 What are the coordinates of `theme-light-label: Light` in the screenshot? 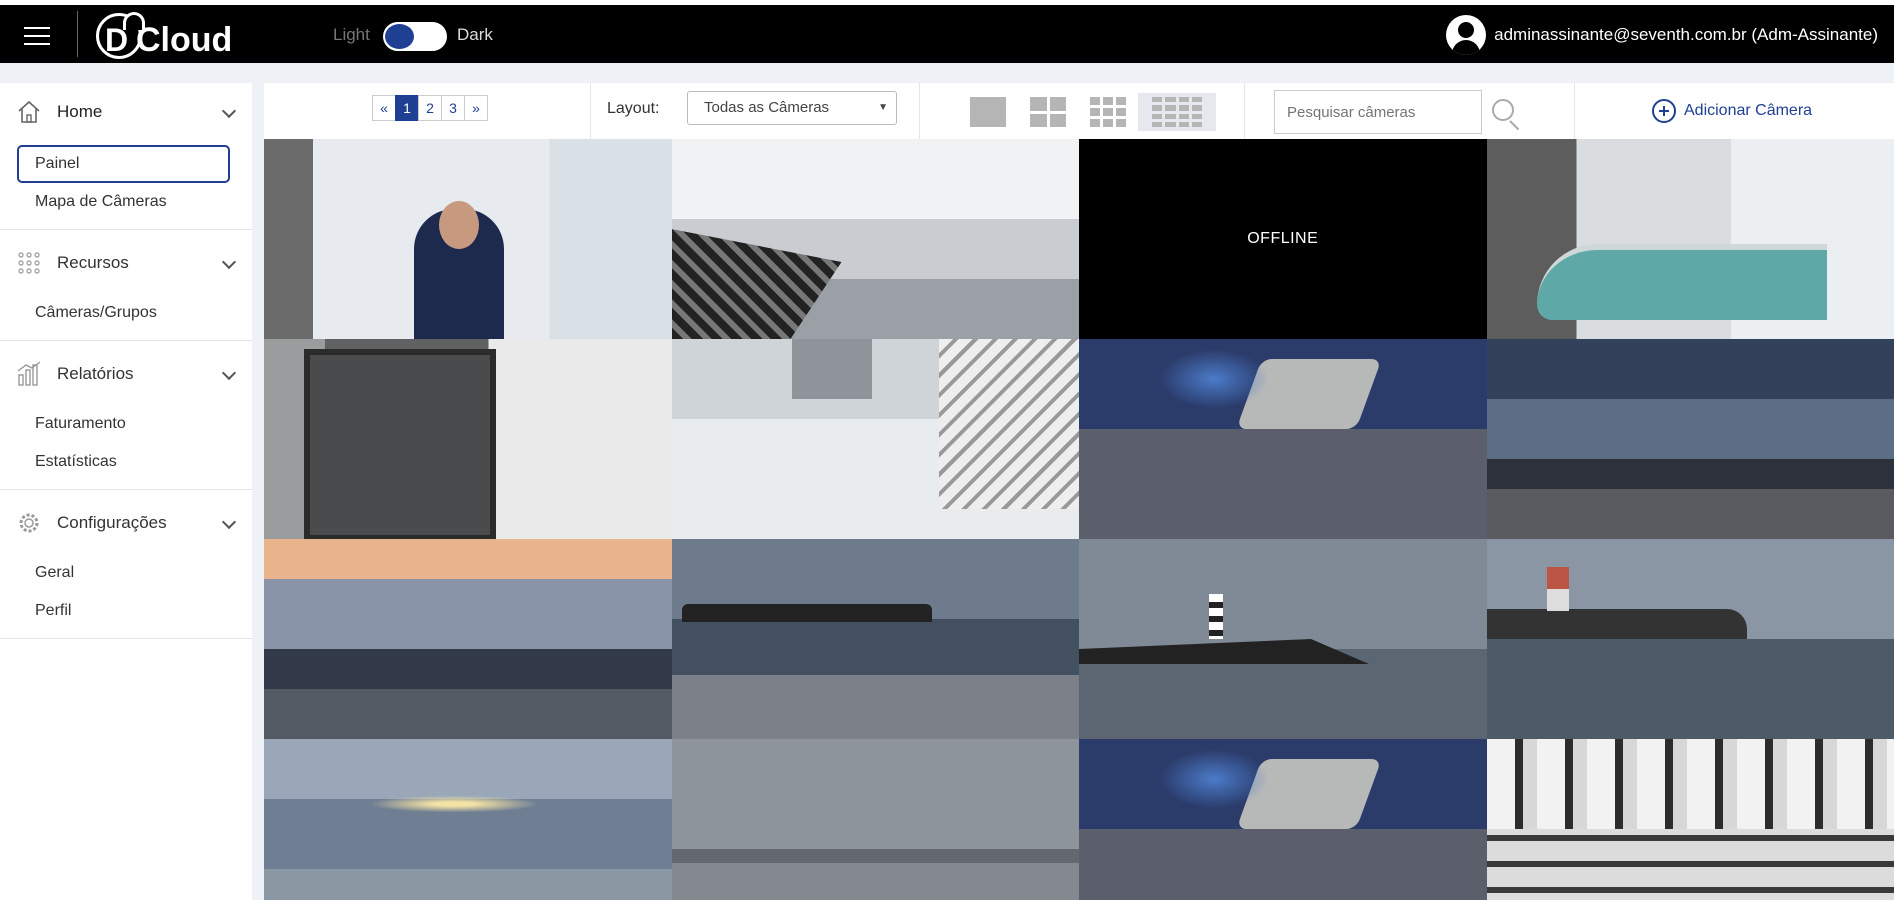 It's located at (351, 34).